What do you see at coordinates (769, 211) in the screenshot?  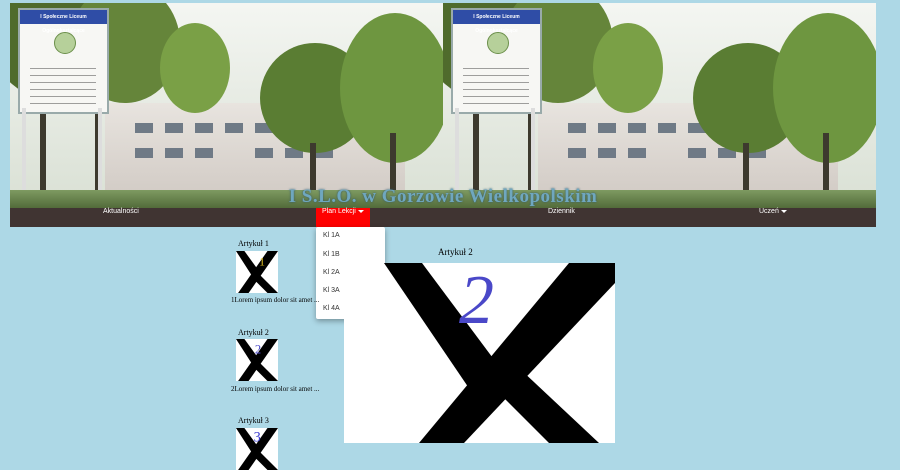 I see `nav-label: Uczeń` at bounding box center [769, 211].